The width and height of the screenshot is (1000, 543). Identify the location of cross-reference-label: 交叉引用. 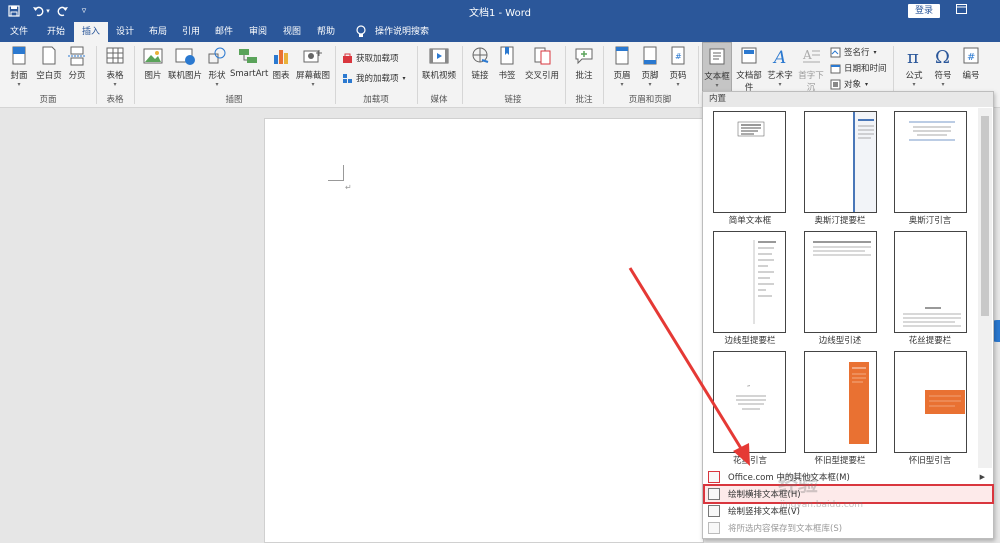
(541, 76).